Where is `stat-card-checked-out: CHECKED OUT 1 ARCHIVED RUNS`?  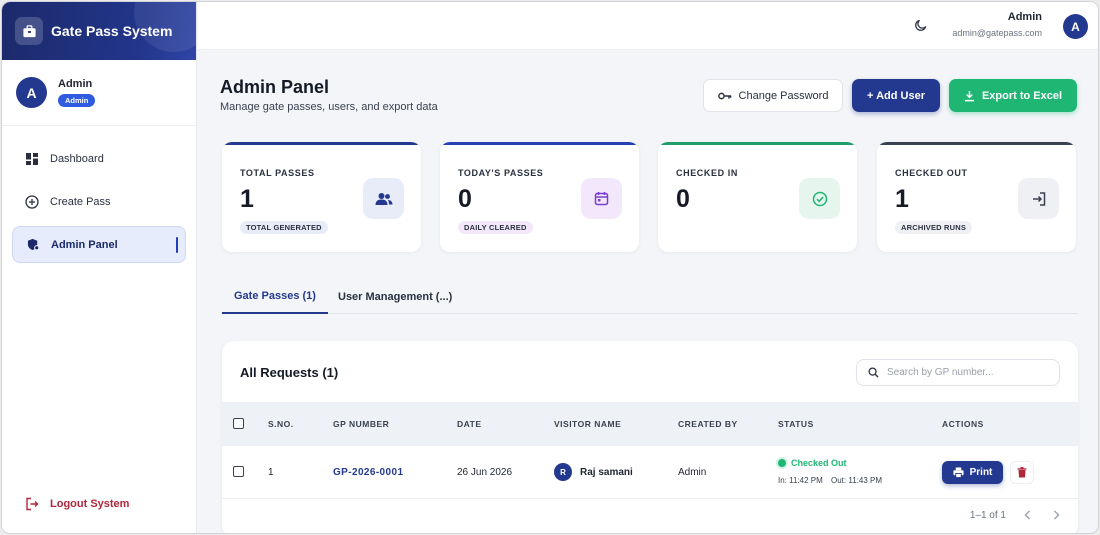 stat-card-checked-out: CHECKED OUT 1 ARCHIVED RUNS is located at coordinates (976, 197).